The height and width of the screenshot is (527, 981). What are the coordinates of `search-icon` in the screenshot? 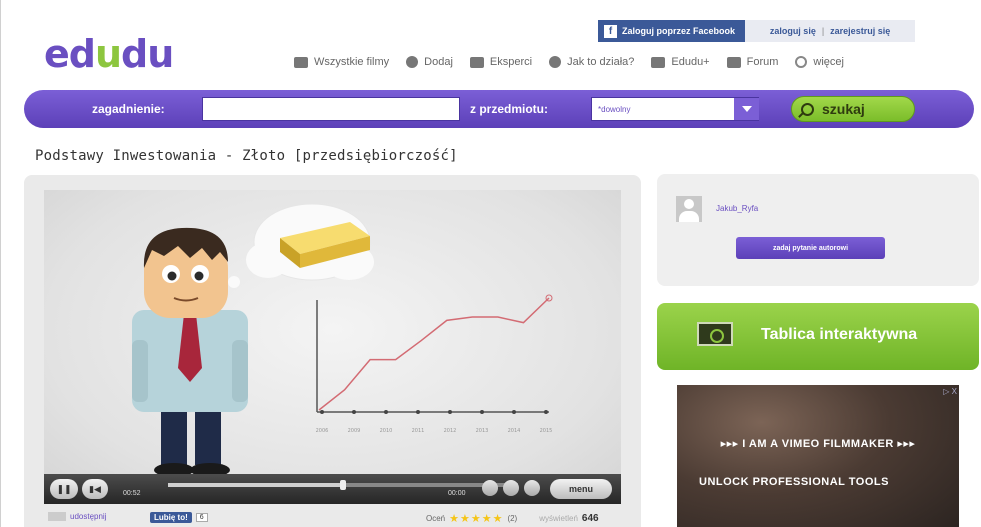 It's located at (807, 109).